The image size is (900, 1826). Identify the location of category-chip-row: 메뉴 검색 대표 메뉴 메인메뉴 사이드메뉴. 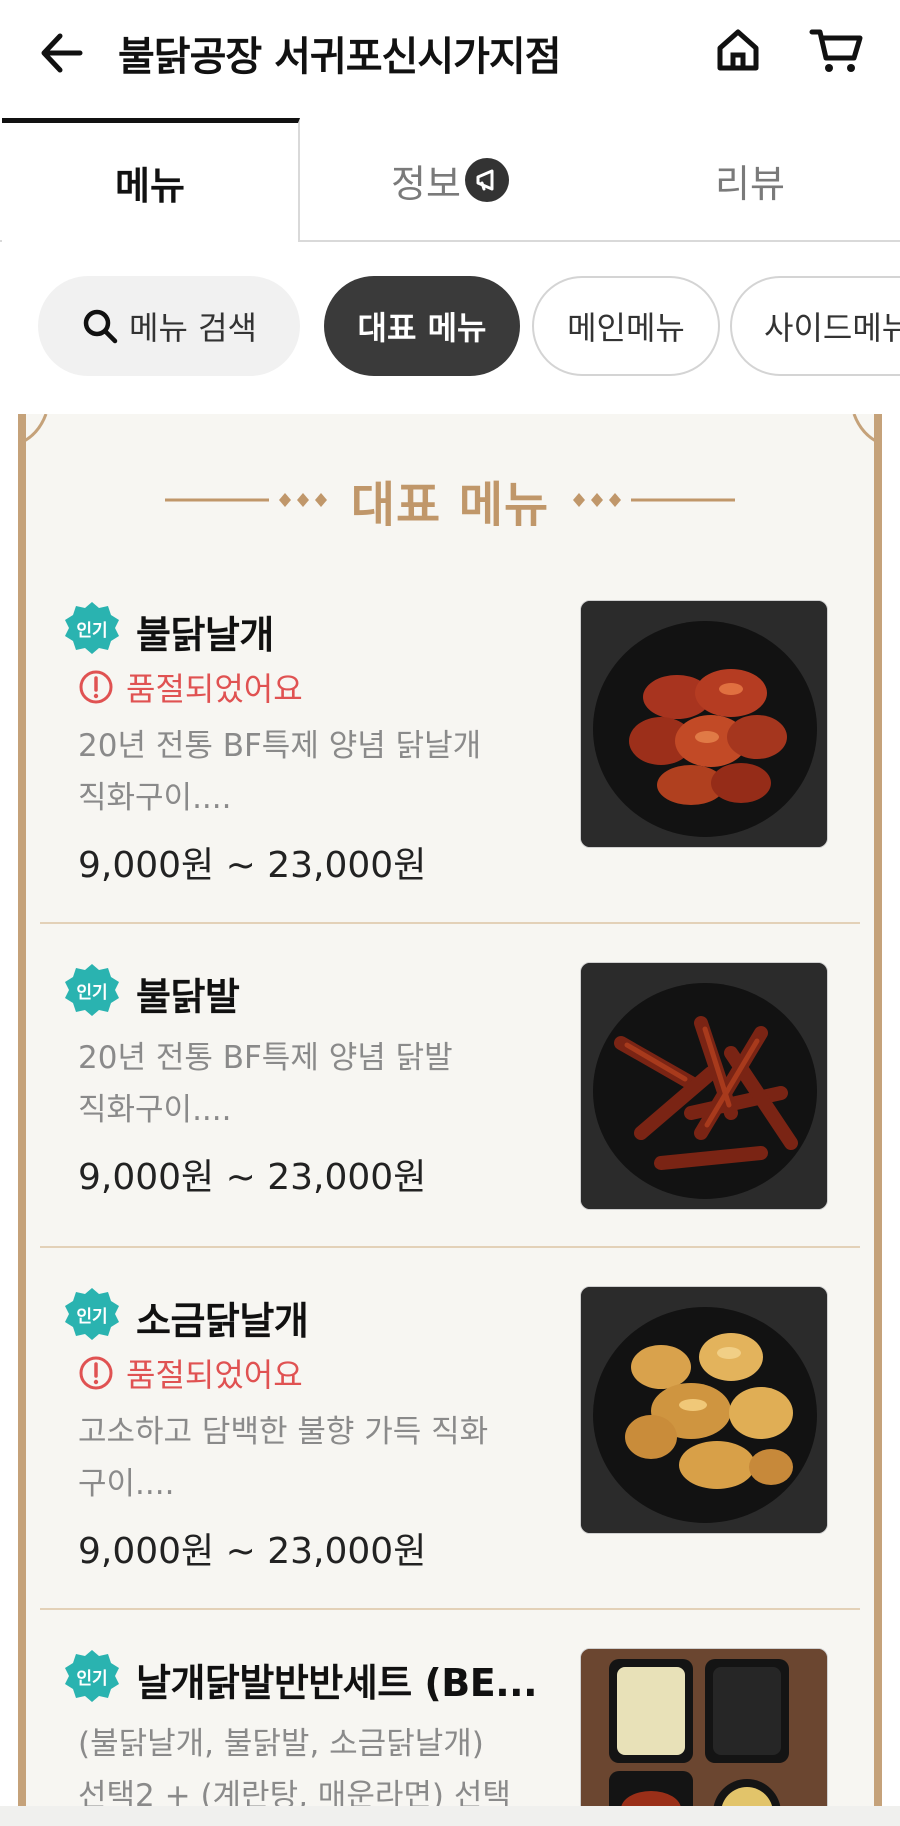
(450, 327).